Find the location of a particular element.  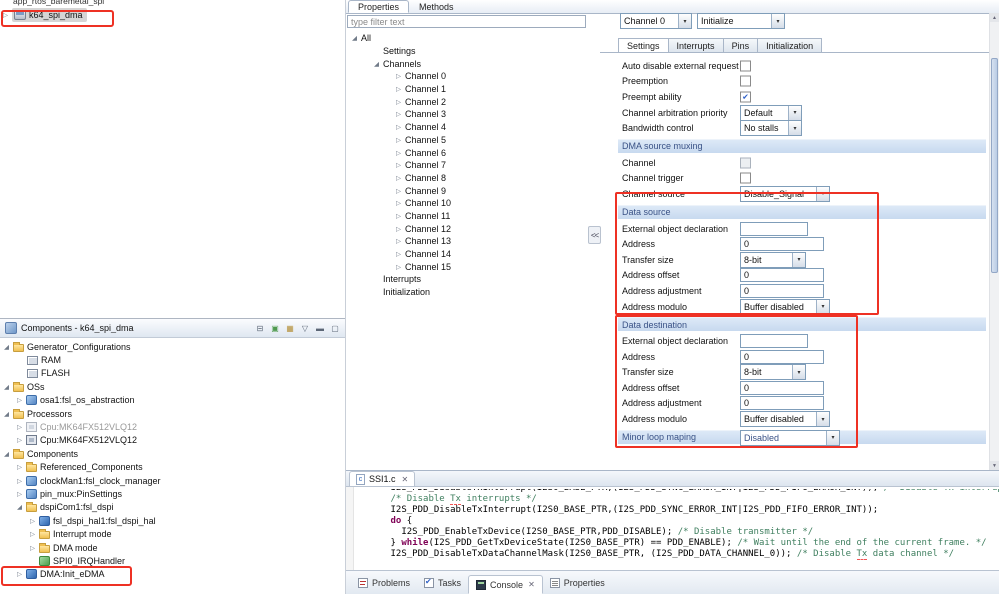

tab-interrupts: Interrupts is located at coordinates (696, 45).